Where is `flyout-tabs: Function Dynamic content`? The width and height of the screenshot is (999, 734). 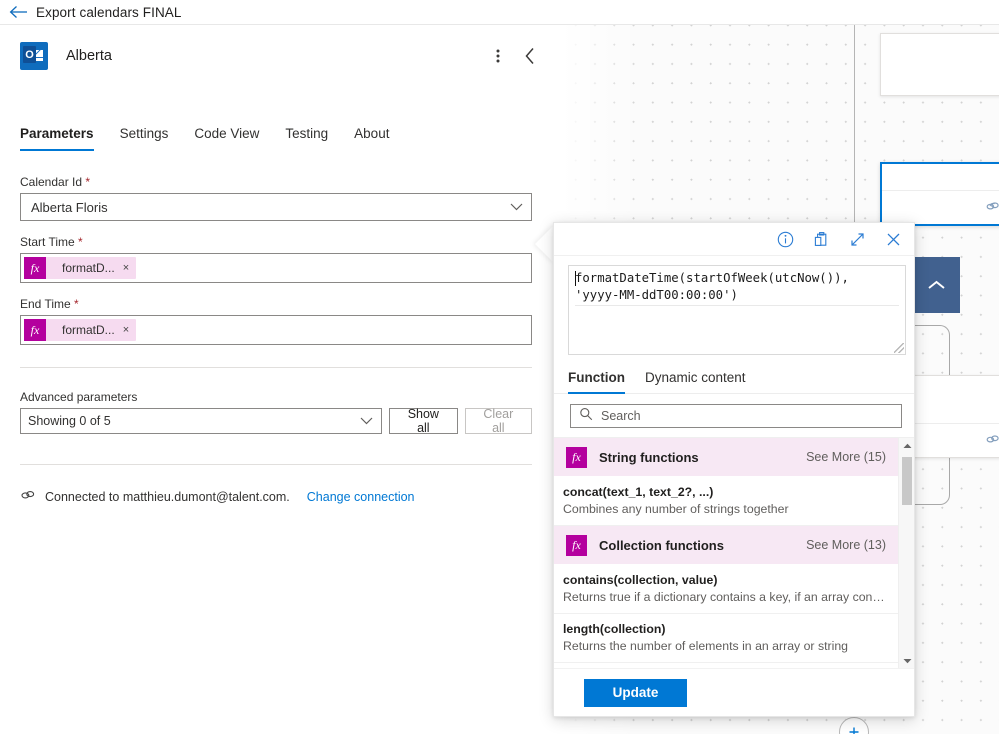
flyout-tabs: Function Dynamic content is located at coordinates (734, 376).